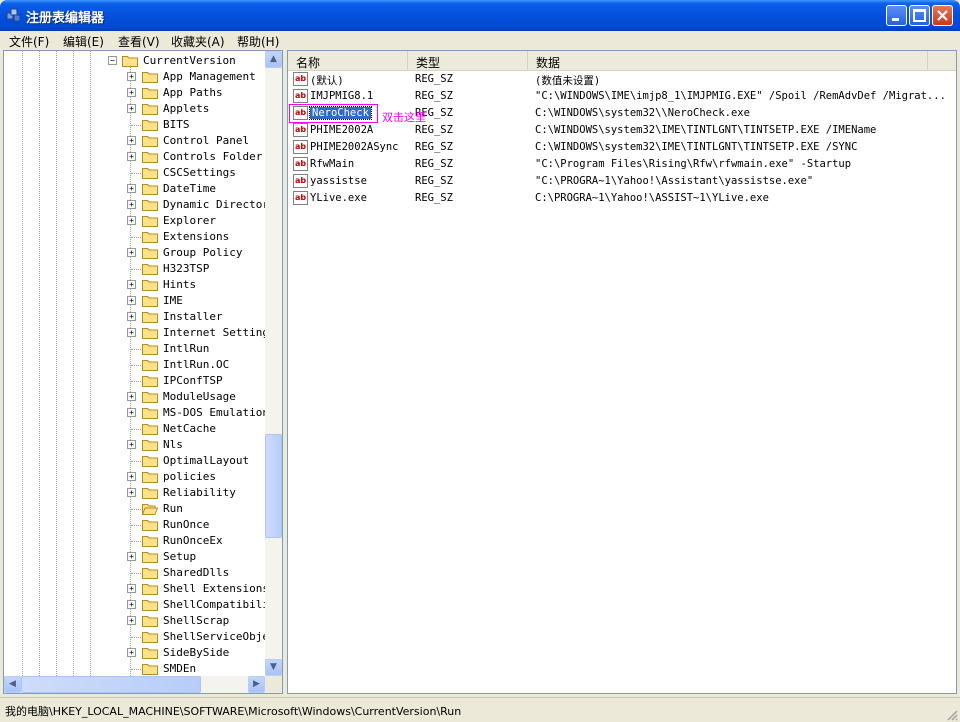 This screenshot has width=960, height=722. What do you see at coordinates (273, 59) in the screenshot?
I see `scroll-up-button: ▲` at bounding box center [273, 59].